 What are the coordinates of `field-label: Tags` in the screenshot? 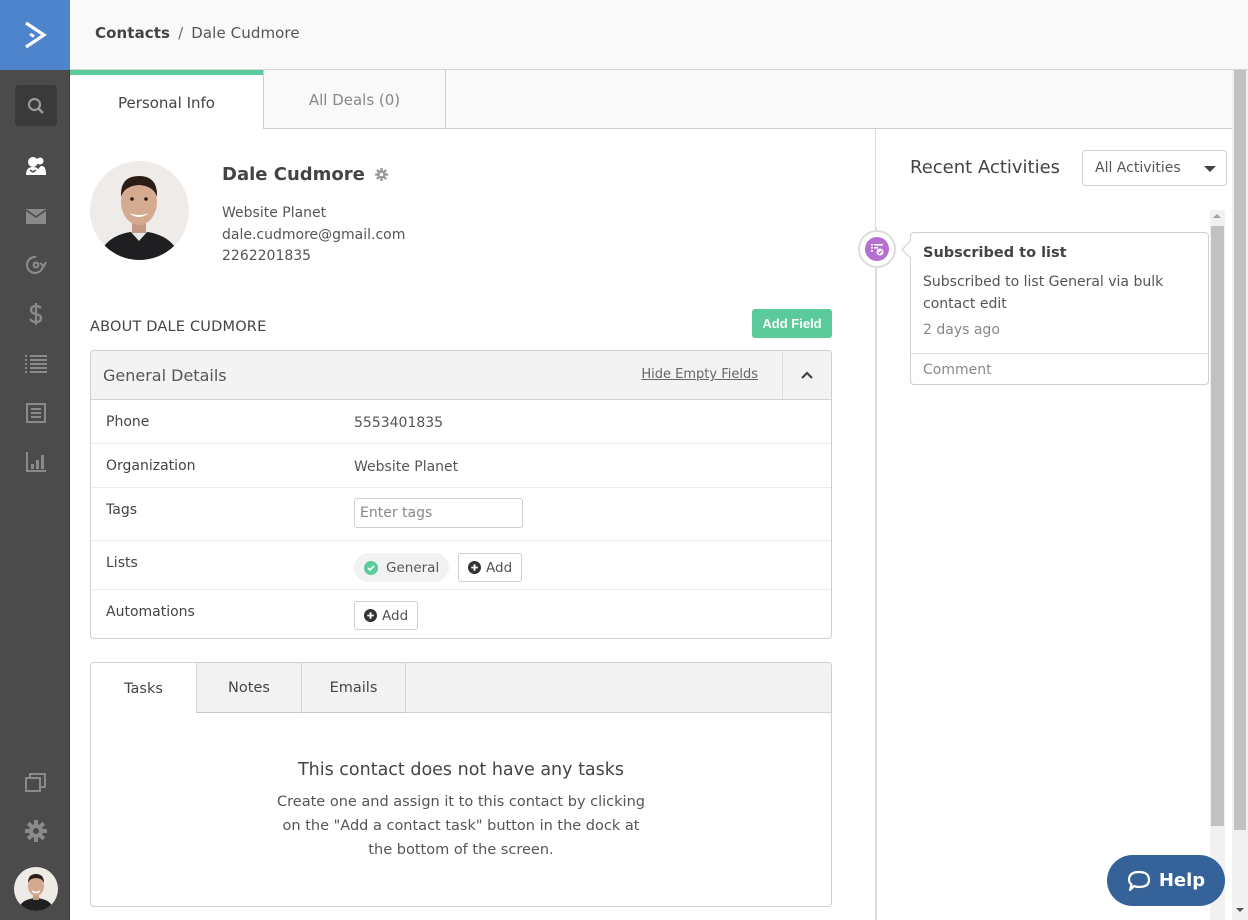 It's located at (121, 510).